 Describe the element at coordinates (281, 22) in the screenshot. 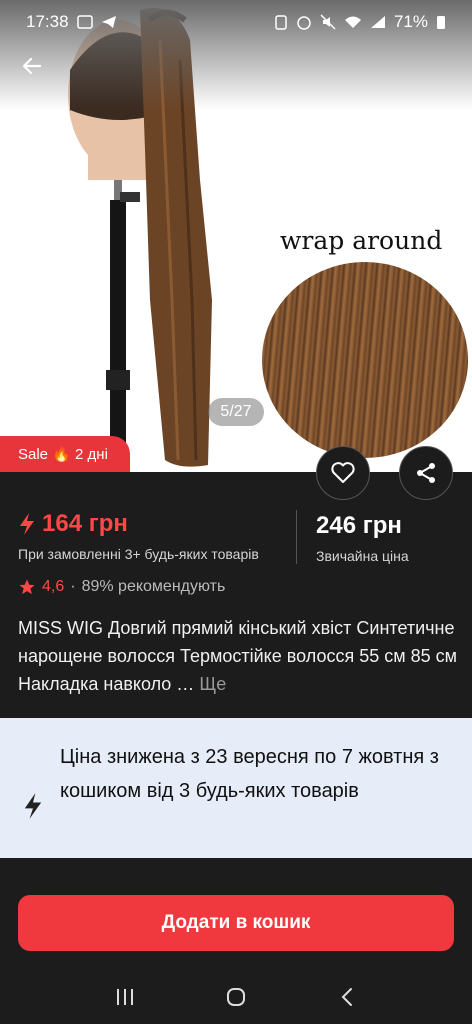

I see `battery-saver-icon` at that location.